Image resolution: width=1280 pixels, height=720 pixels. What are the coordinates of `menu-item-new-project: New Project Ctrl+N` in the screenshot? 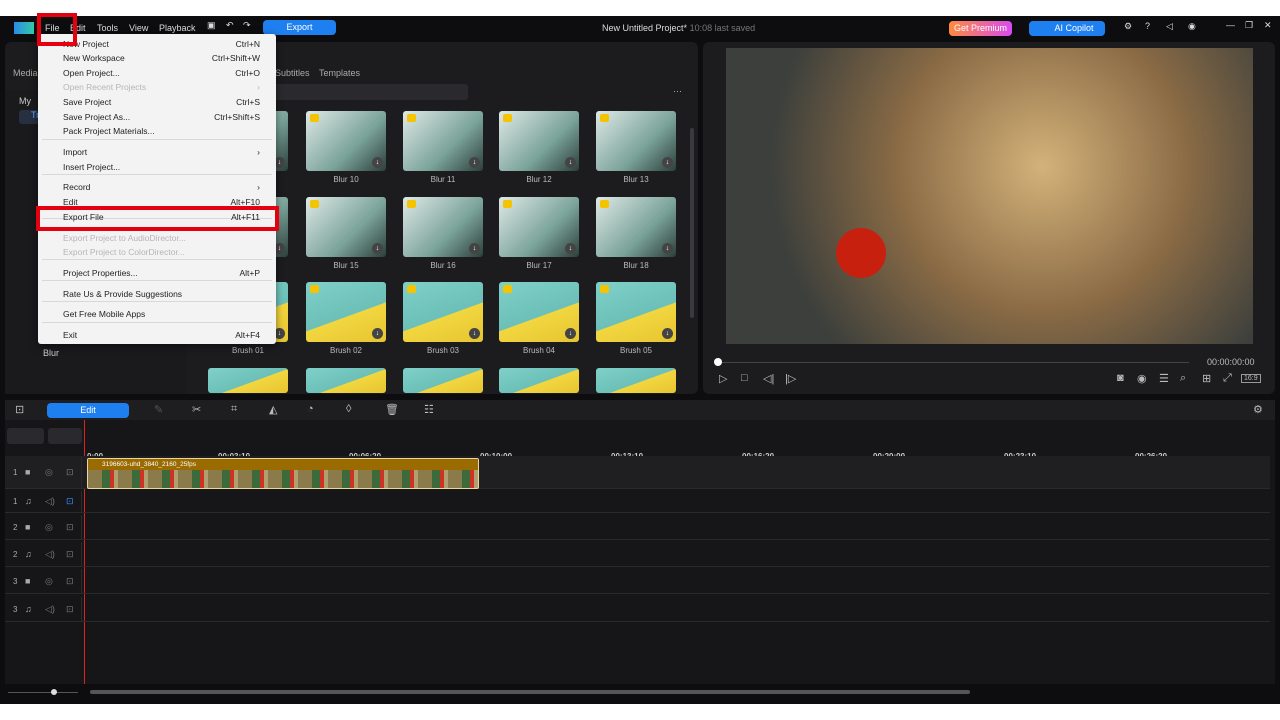 It's located at (161, 44).